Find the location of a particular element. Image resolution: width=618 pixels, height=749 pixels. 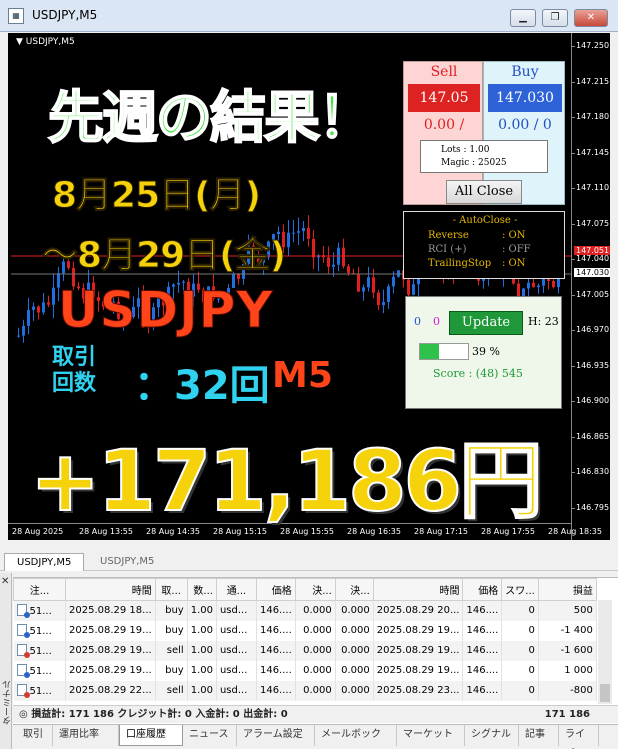

chart-tab-1: USDJPY,M5 is located at coordinates (44, 562).